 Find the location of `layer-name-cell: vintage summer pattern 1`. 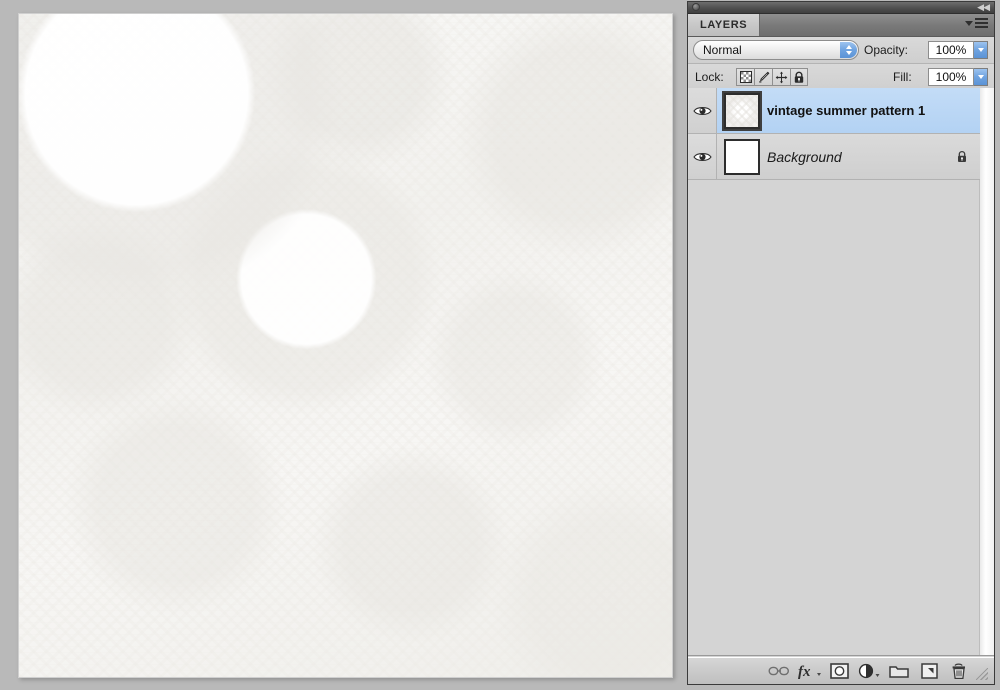

layer-name-cell: vintage summer pattern 1 is located at coordinates (855, 110).